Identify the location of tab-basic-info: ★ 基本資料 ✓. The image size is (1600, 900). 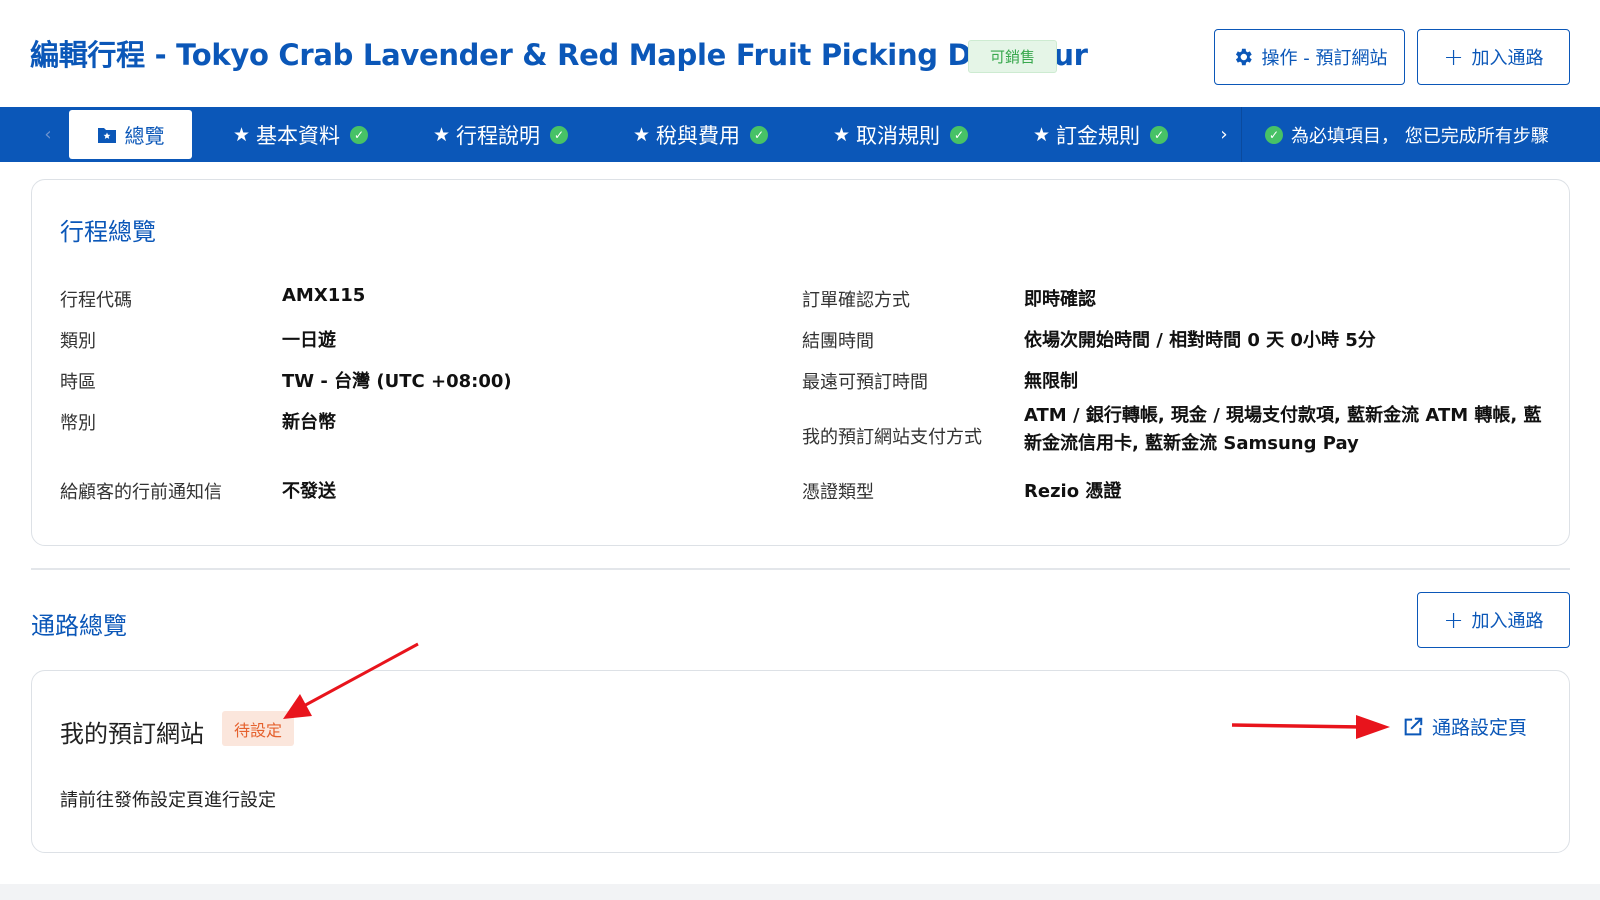
(301, 134).